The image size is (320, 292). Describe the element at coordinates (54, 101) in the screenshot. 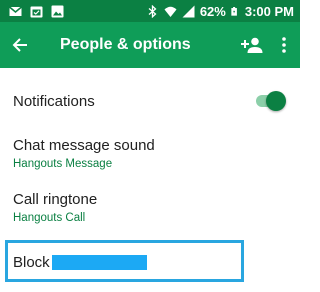

I see `notifications-label: Notifications` at that location.